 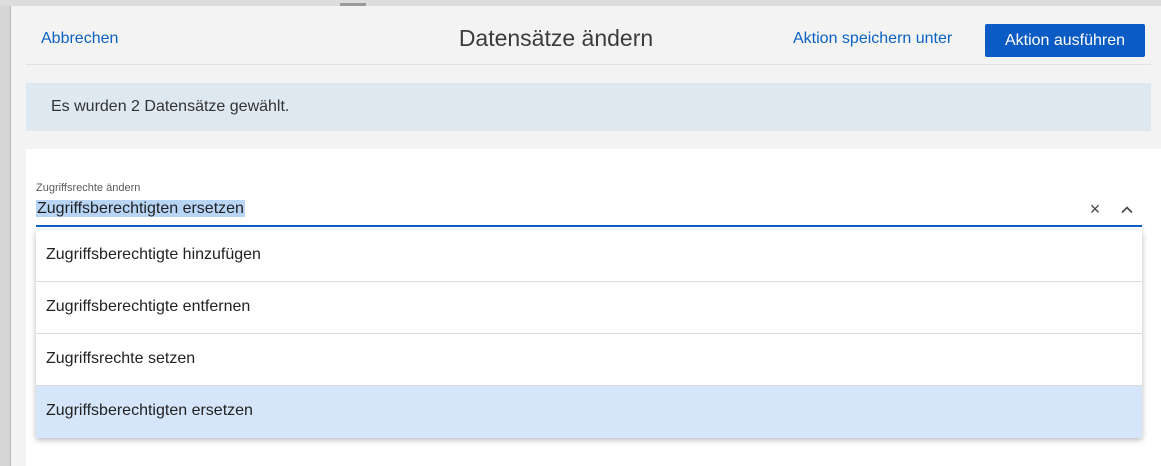 I want to click on option-label: Zugriffsberechtigte hinzufügen, so click(x=153, y=254).